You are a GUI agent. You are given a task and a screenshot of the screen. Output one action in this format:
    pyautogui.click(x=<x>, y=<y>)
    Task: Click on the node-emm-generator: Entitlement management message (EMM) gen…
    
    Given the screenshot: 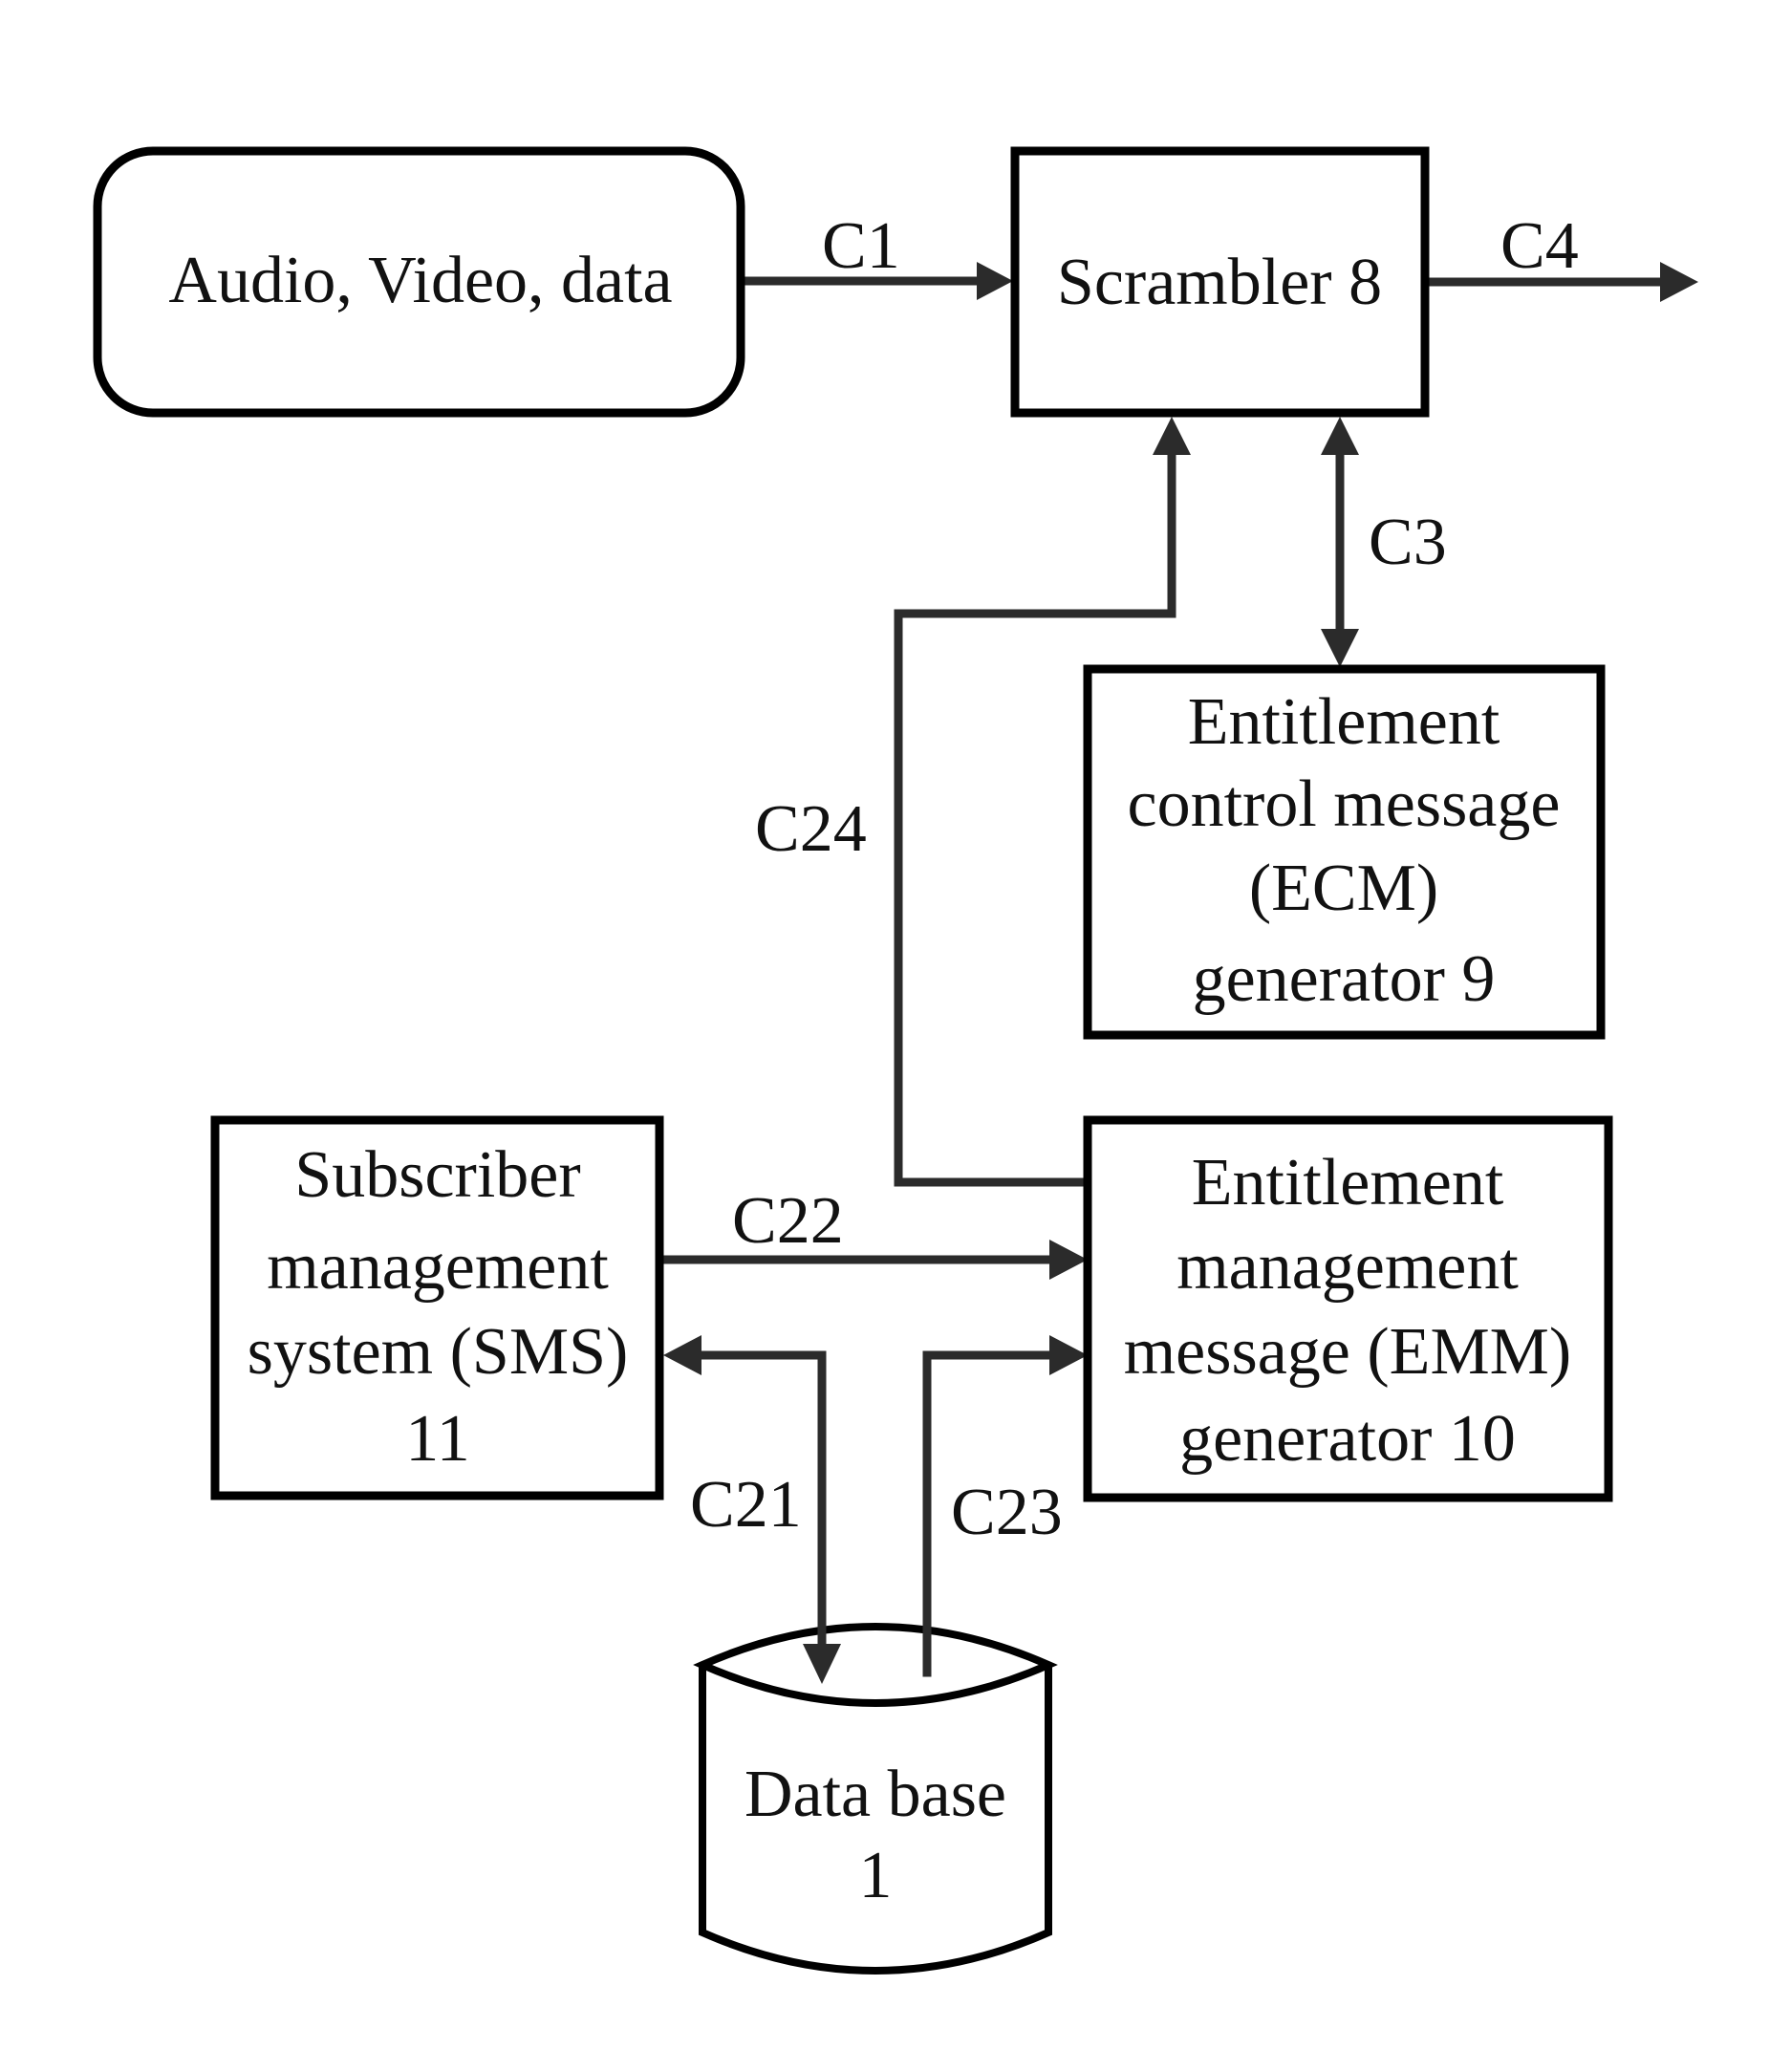 What is the action you would take?
    pyautogui.click(x=1348, y=1308)
    